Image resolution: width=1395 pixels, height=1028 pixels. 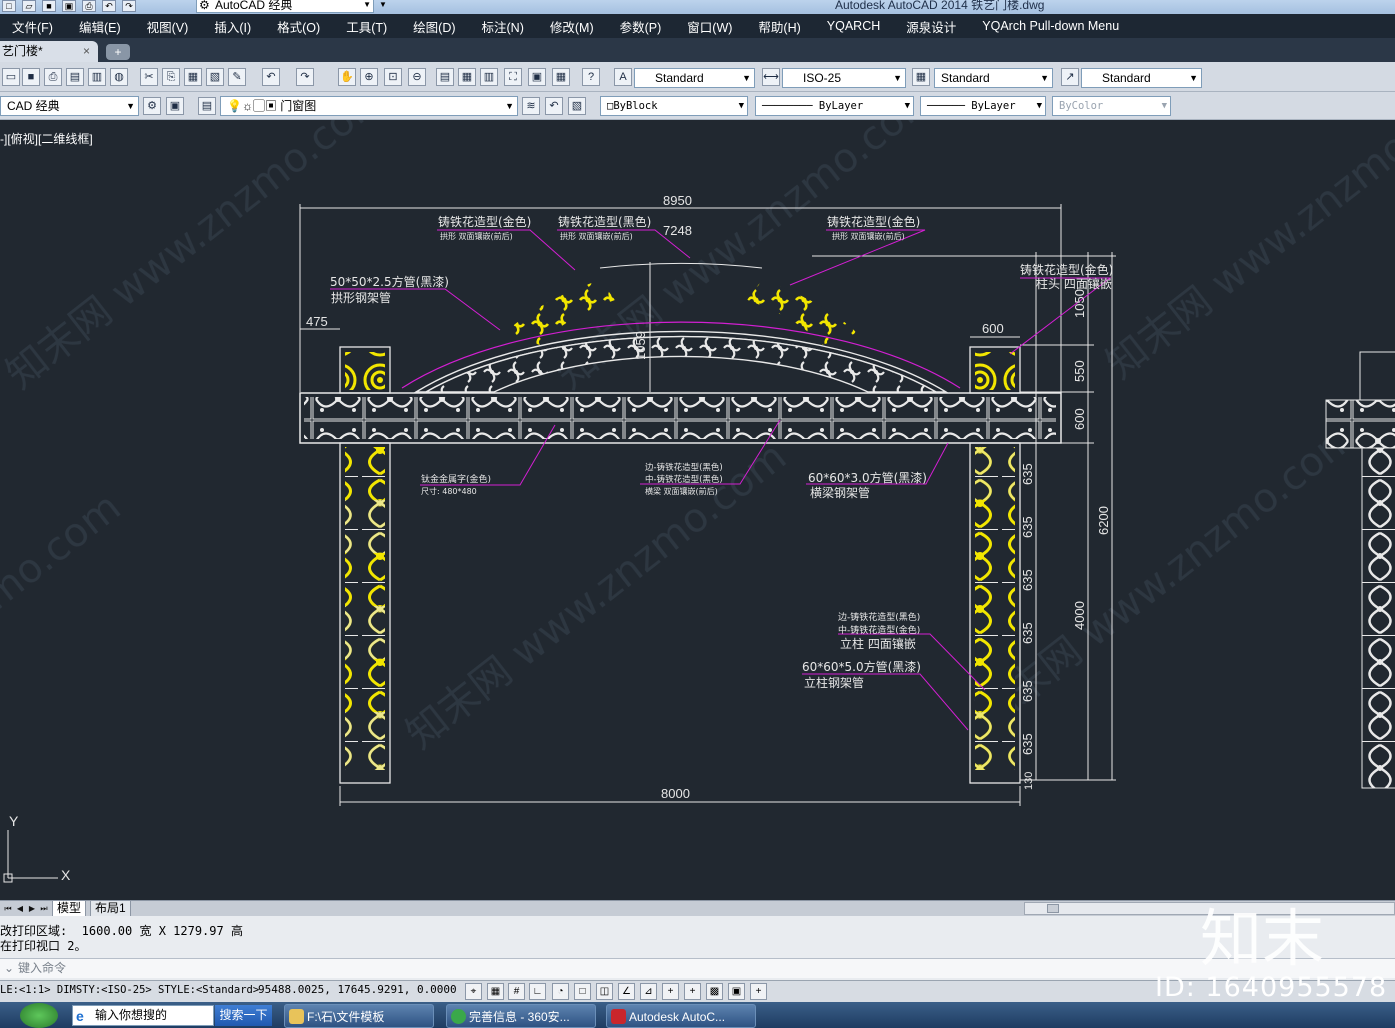 What do you see at coordinates (369, 77) in the screenshot?
I see `zoom-realtime-icon: ⊕` at bounding box center [369, 77].